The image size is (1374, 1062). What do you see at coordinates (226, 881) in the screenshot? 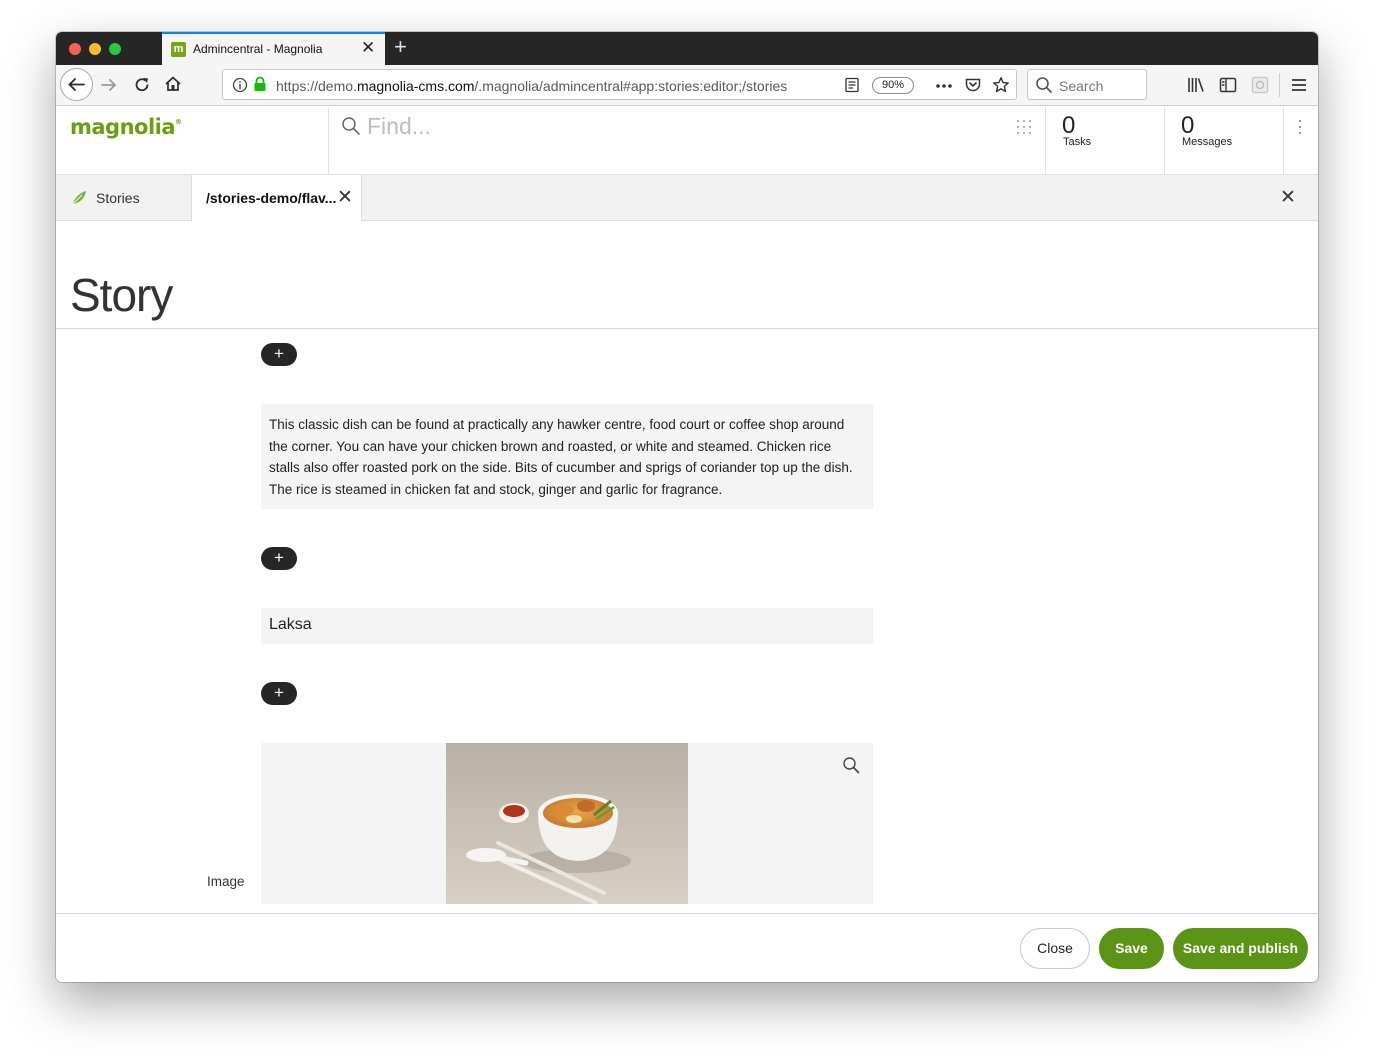
I see `image-field-label: Image` at bounding box center [226, 881].